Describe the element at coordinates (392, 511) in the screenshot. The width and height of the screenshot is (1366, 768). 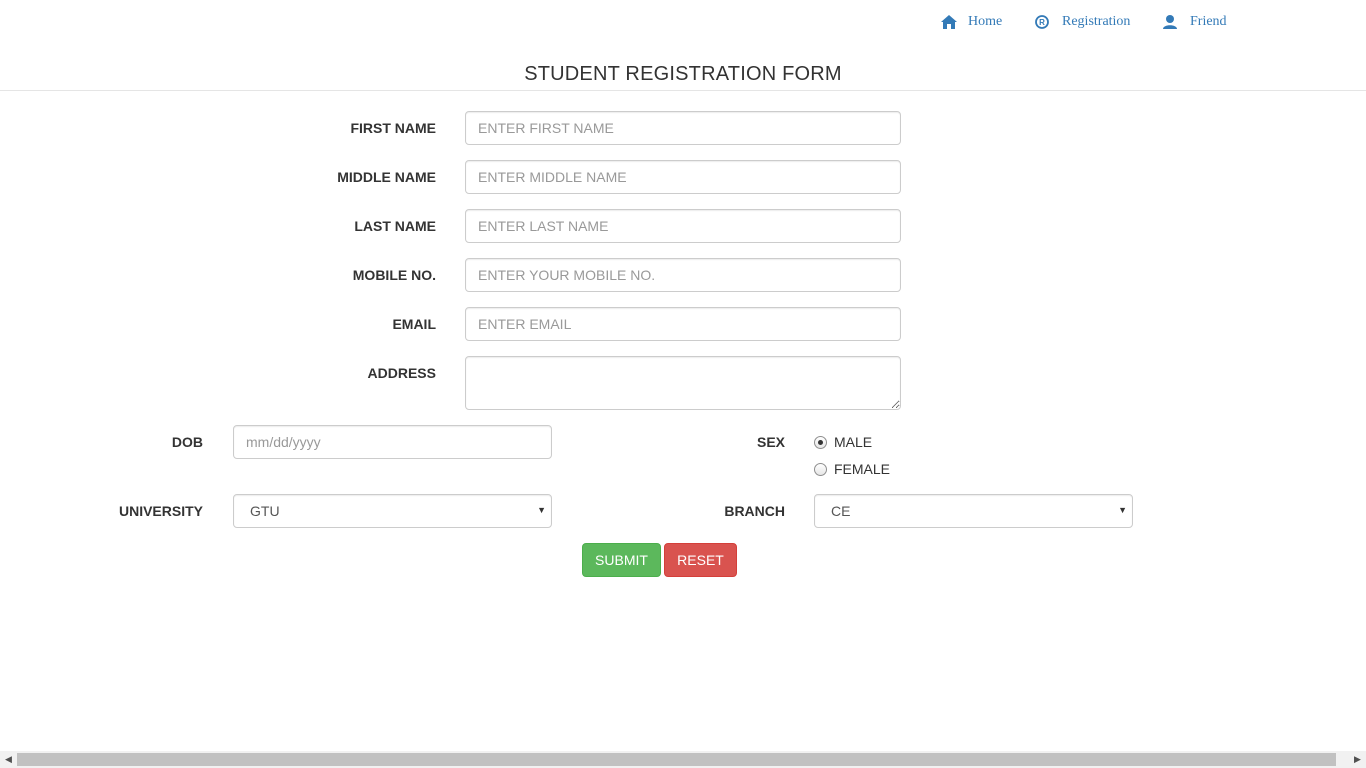
I see `university-select: GTU ▼` at that location.